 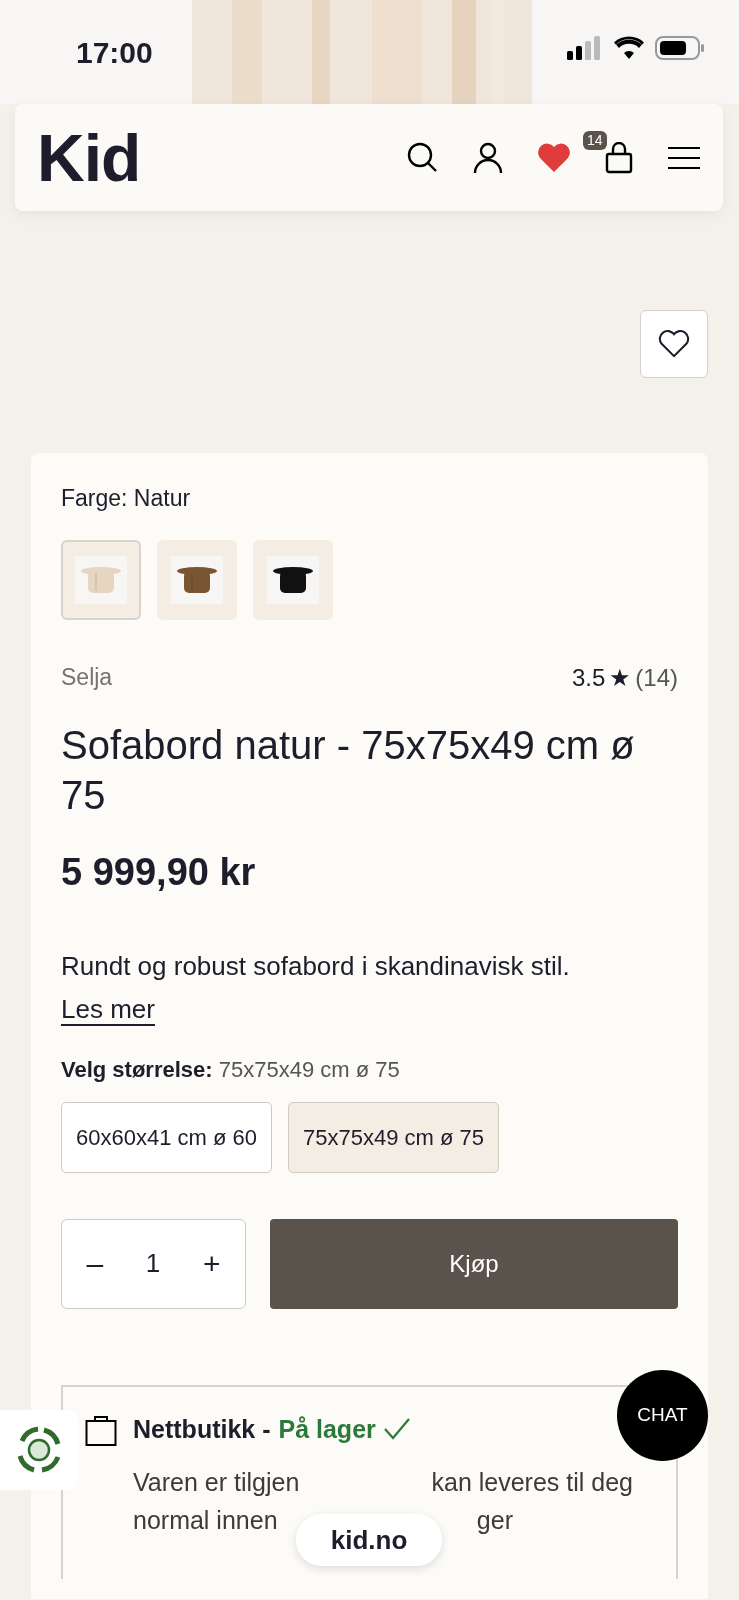 What do you see at coordinates (159, 872) in the screenshot?
I see `product-price: 5 999,90 kr` at bounding box center [159, 872].